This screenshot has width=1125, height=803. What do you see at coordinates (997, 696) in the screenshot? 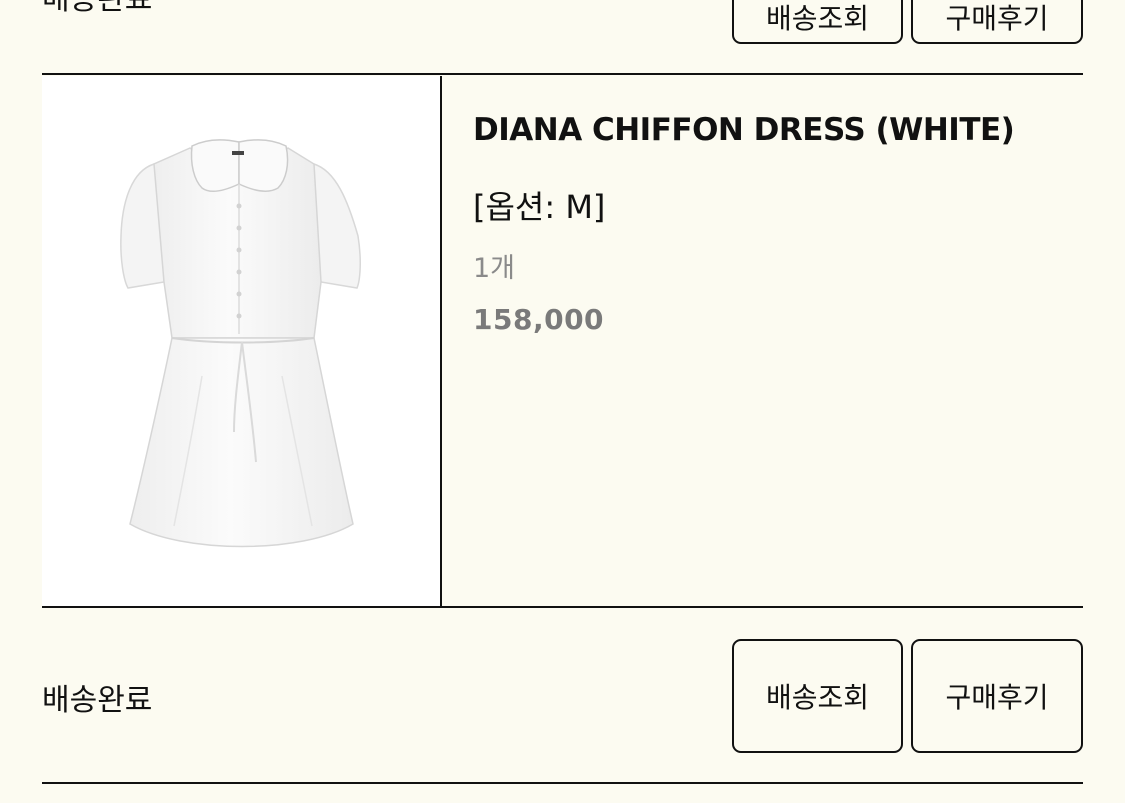
I see `write-review-button: 구매후기` at bounding box center [997, 696].